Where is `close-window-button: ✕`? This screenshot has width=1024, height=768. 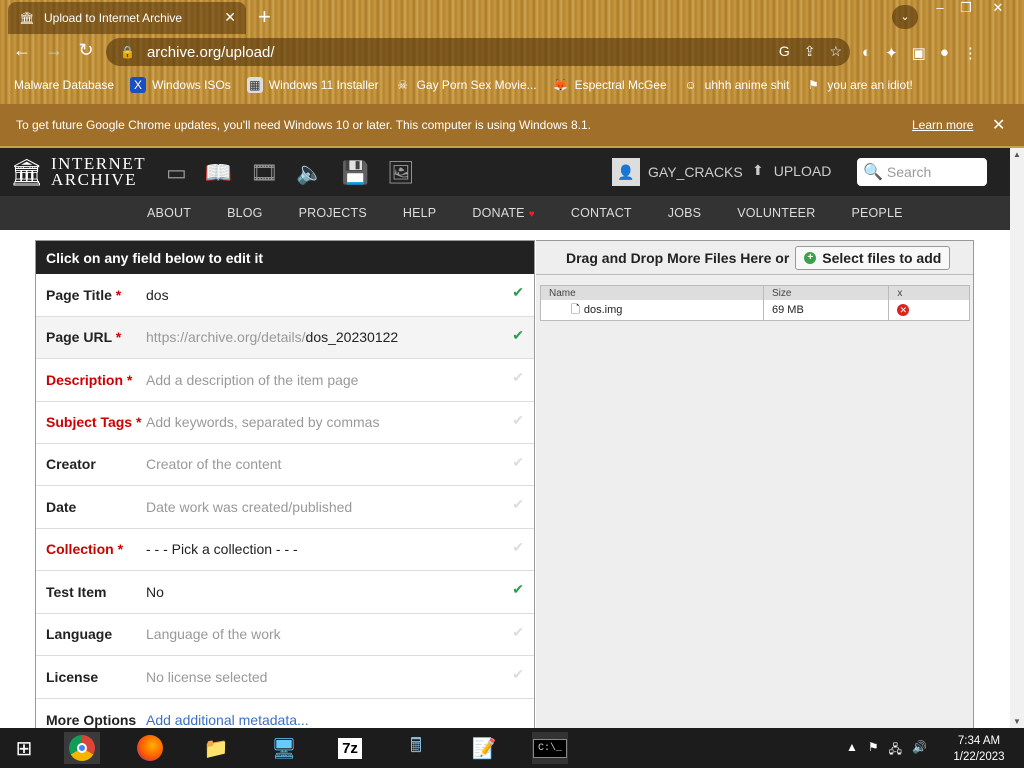 close-window-button: ✕ is located at coordinates (998, 8).